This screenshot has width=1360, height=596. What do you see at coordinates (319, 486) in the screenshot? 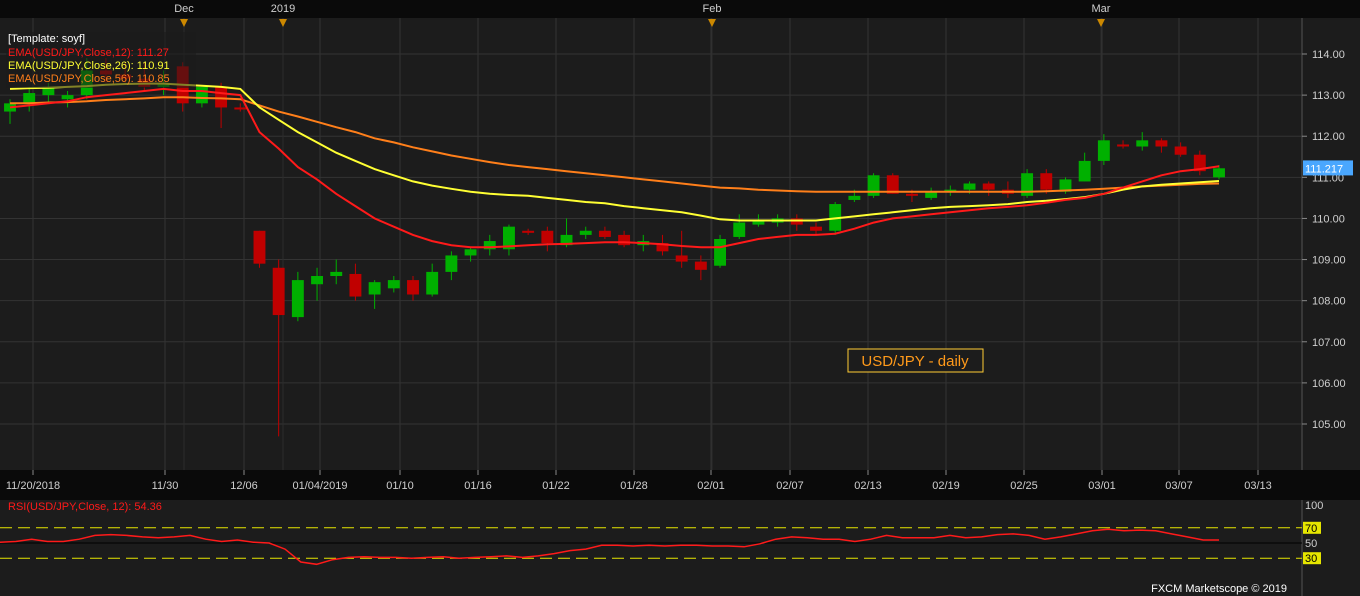
I see `date-label: 01/04/2019` at bounding box center [319, 486].